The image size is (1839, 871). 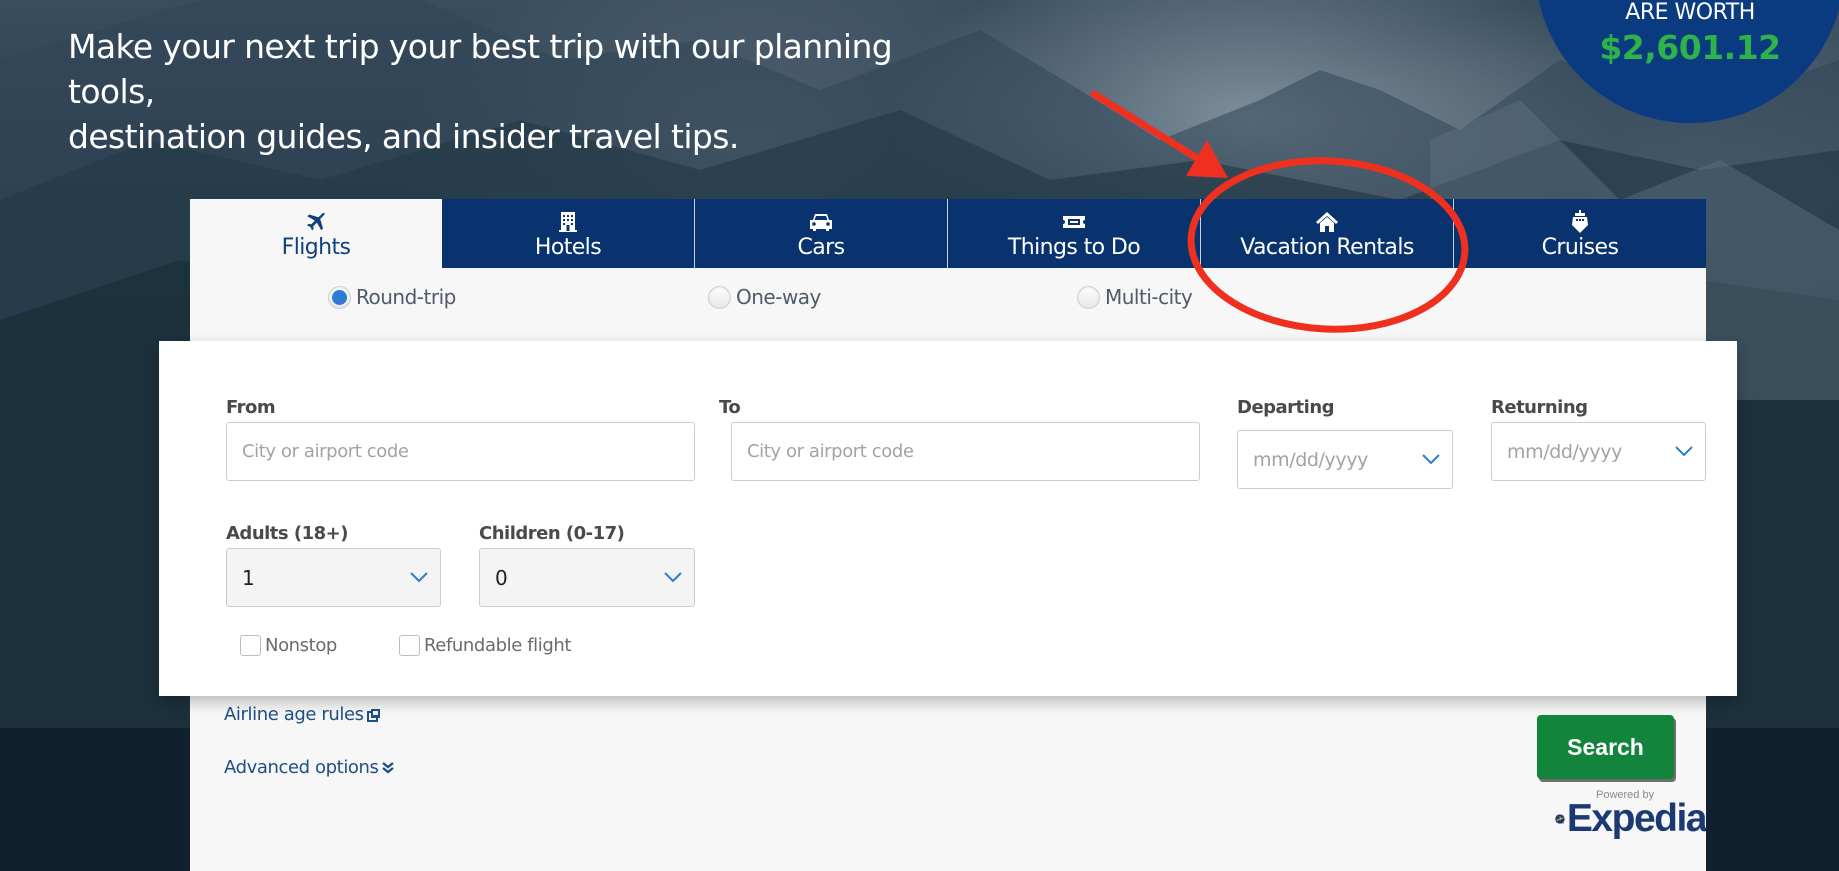 I want to click on radio-one-way: One-way, so click(x=764, y=297).